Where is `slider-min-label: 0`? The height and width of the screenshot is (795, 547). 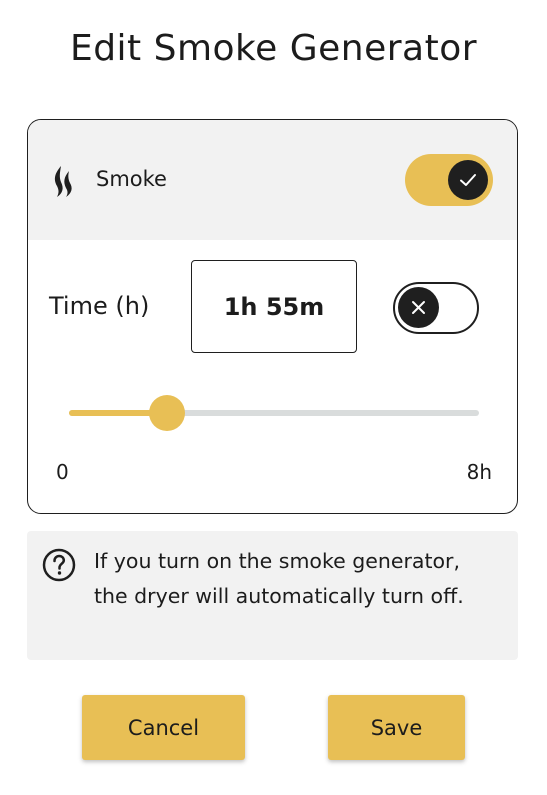
slider-min-label: 0 is located at coordinates (62, 472).